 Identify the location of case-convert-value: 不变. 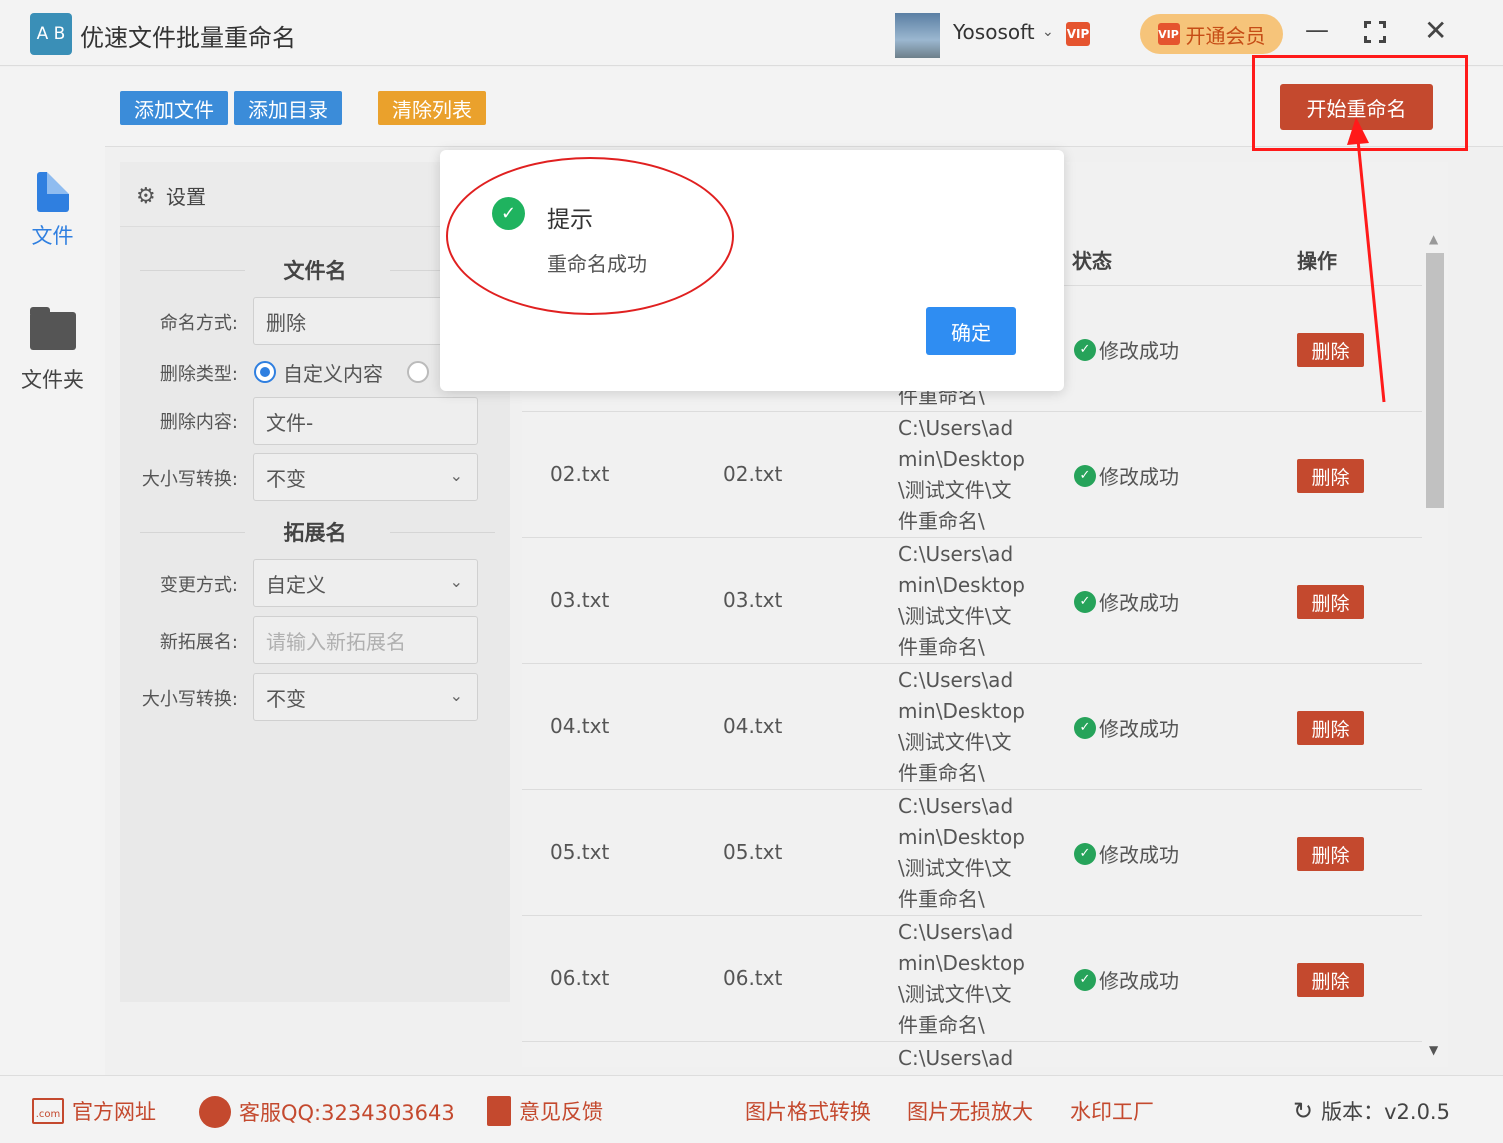
(286, 478).